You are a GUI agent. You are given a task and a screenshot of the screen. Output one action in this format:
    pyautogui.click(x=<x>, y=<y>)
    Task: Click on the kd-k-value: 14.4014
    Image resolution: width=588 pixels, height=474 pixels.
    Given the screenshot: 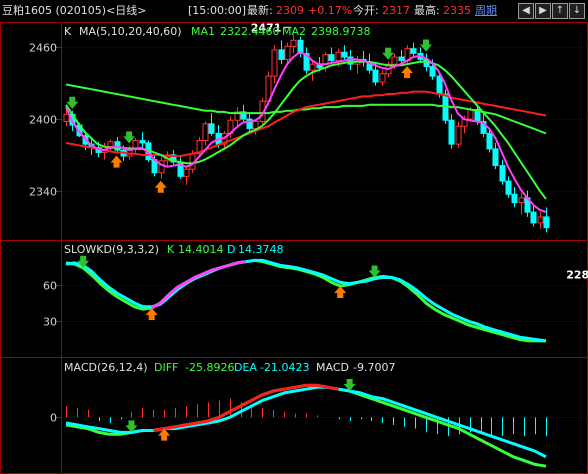 What is the action you would take?
    pyautogui.click(x=201, y=249)
    